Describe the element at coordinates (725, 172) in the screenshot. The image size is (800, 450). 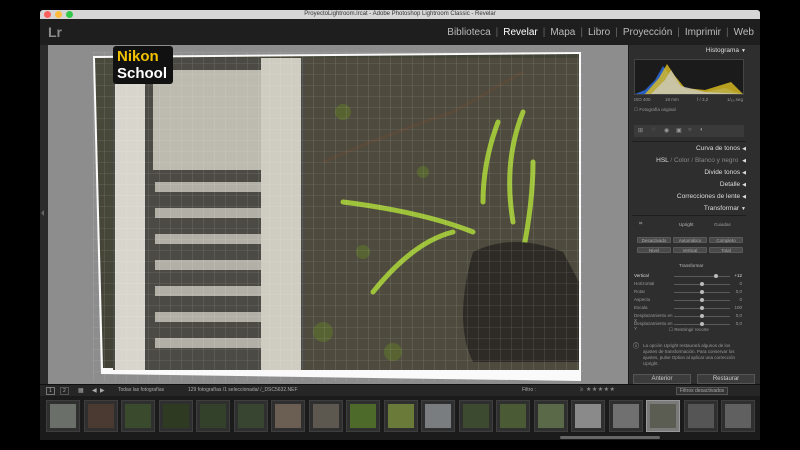
I see `split-toning-header: Divide tonos ◀` at that location.